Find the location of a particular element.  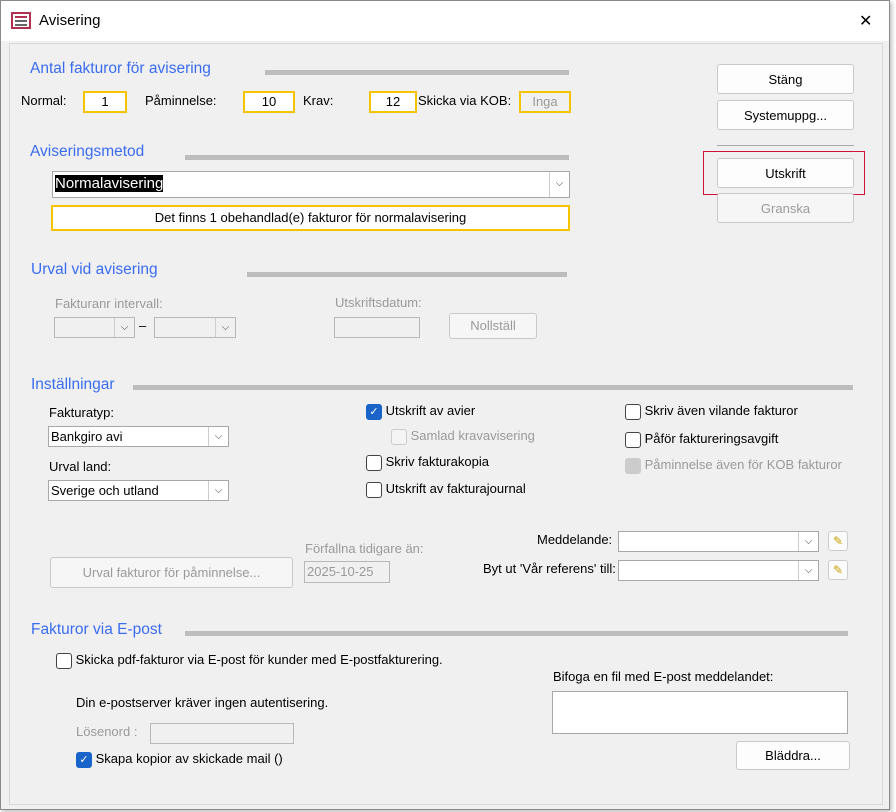

samlad-checkbox: Samlad kravavisering is located at coordinates (463, 436).